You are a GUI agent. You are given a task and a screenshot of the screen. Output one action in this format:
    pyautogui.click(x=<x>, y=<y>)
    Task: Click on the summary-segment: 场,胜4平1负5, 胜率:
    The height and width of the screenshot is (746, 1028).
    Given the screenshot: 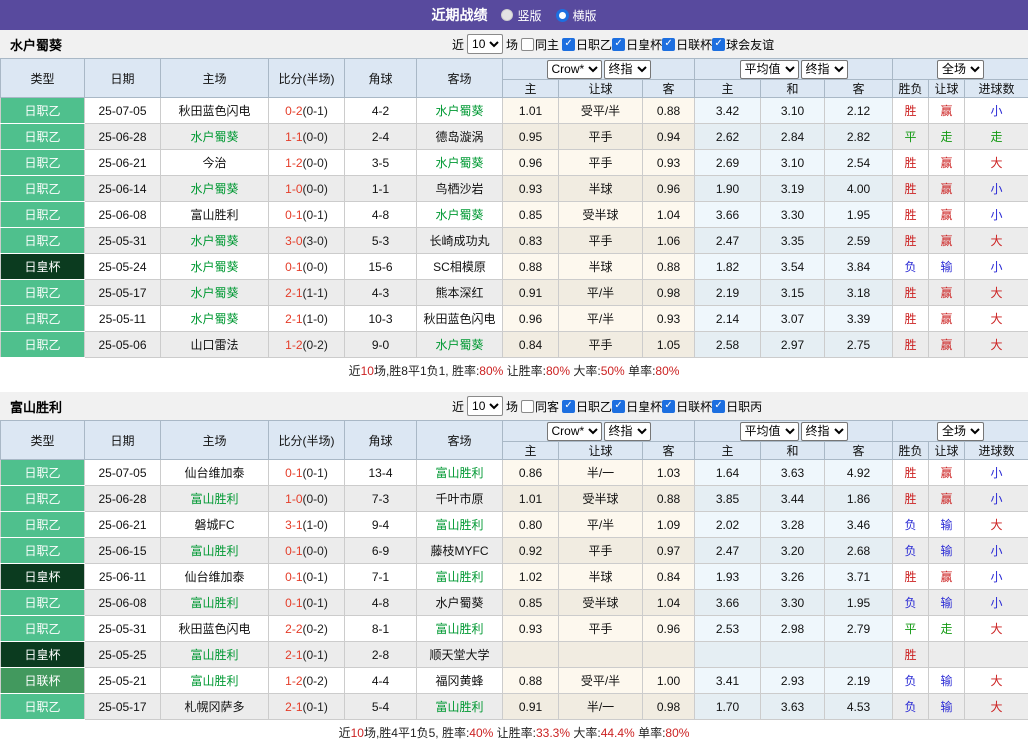 What is the action you would take?
    pyautogui.click(x=416, y=733)
    